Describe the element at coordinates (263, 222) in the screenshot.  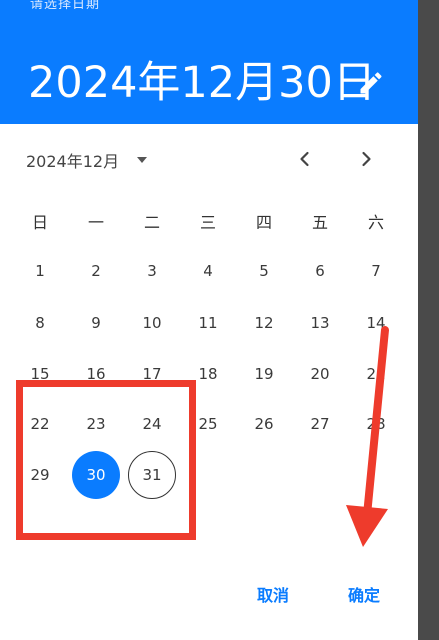
I see `weekday-label: 四` at that location.